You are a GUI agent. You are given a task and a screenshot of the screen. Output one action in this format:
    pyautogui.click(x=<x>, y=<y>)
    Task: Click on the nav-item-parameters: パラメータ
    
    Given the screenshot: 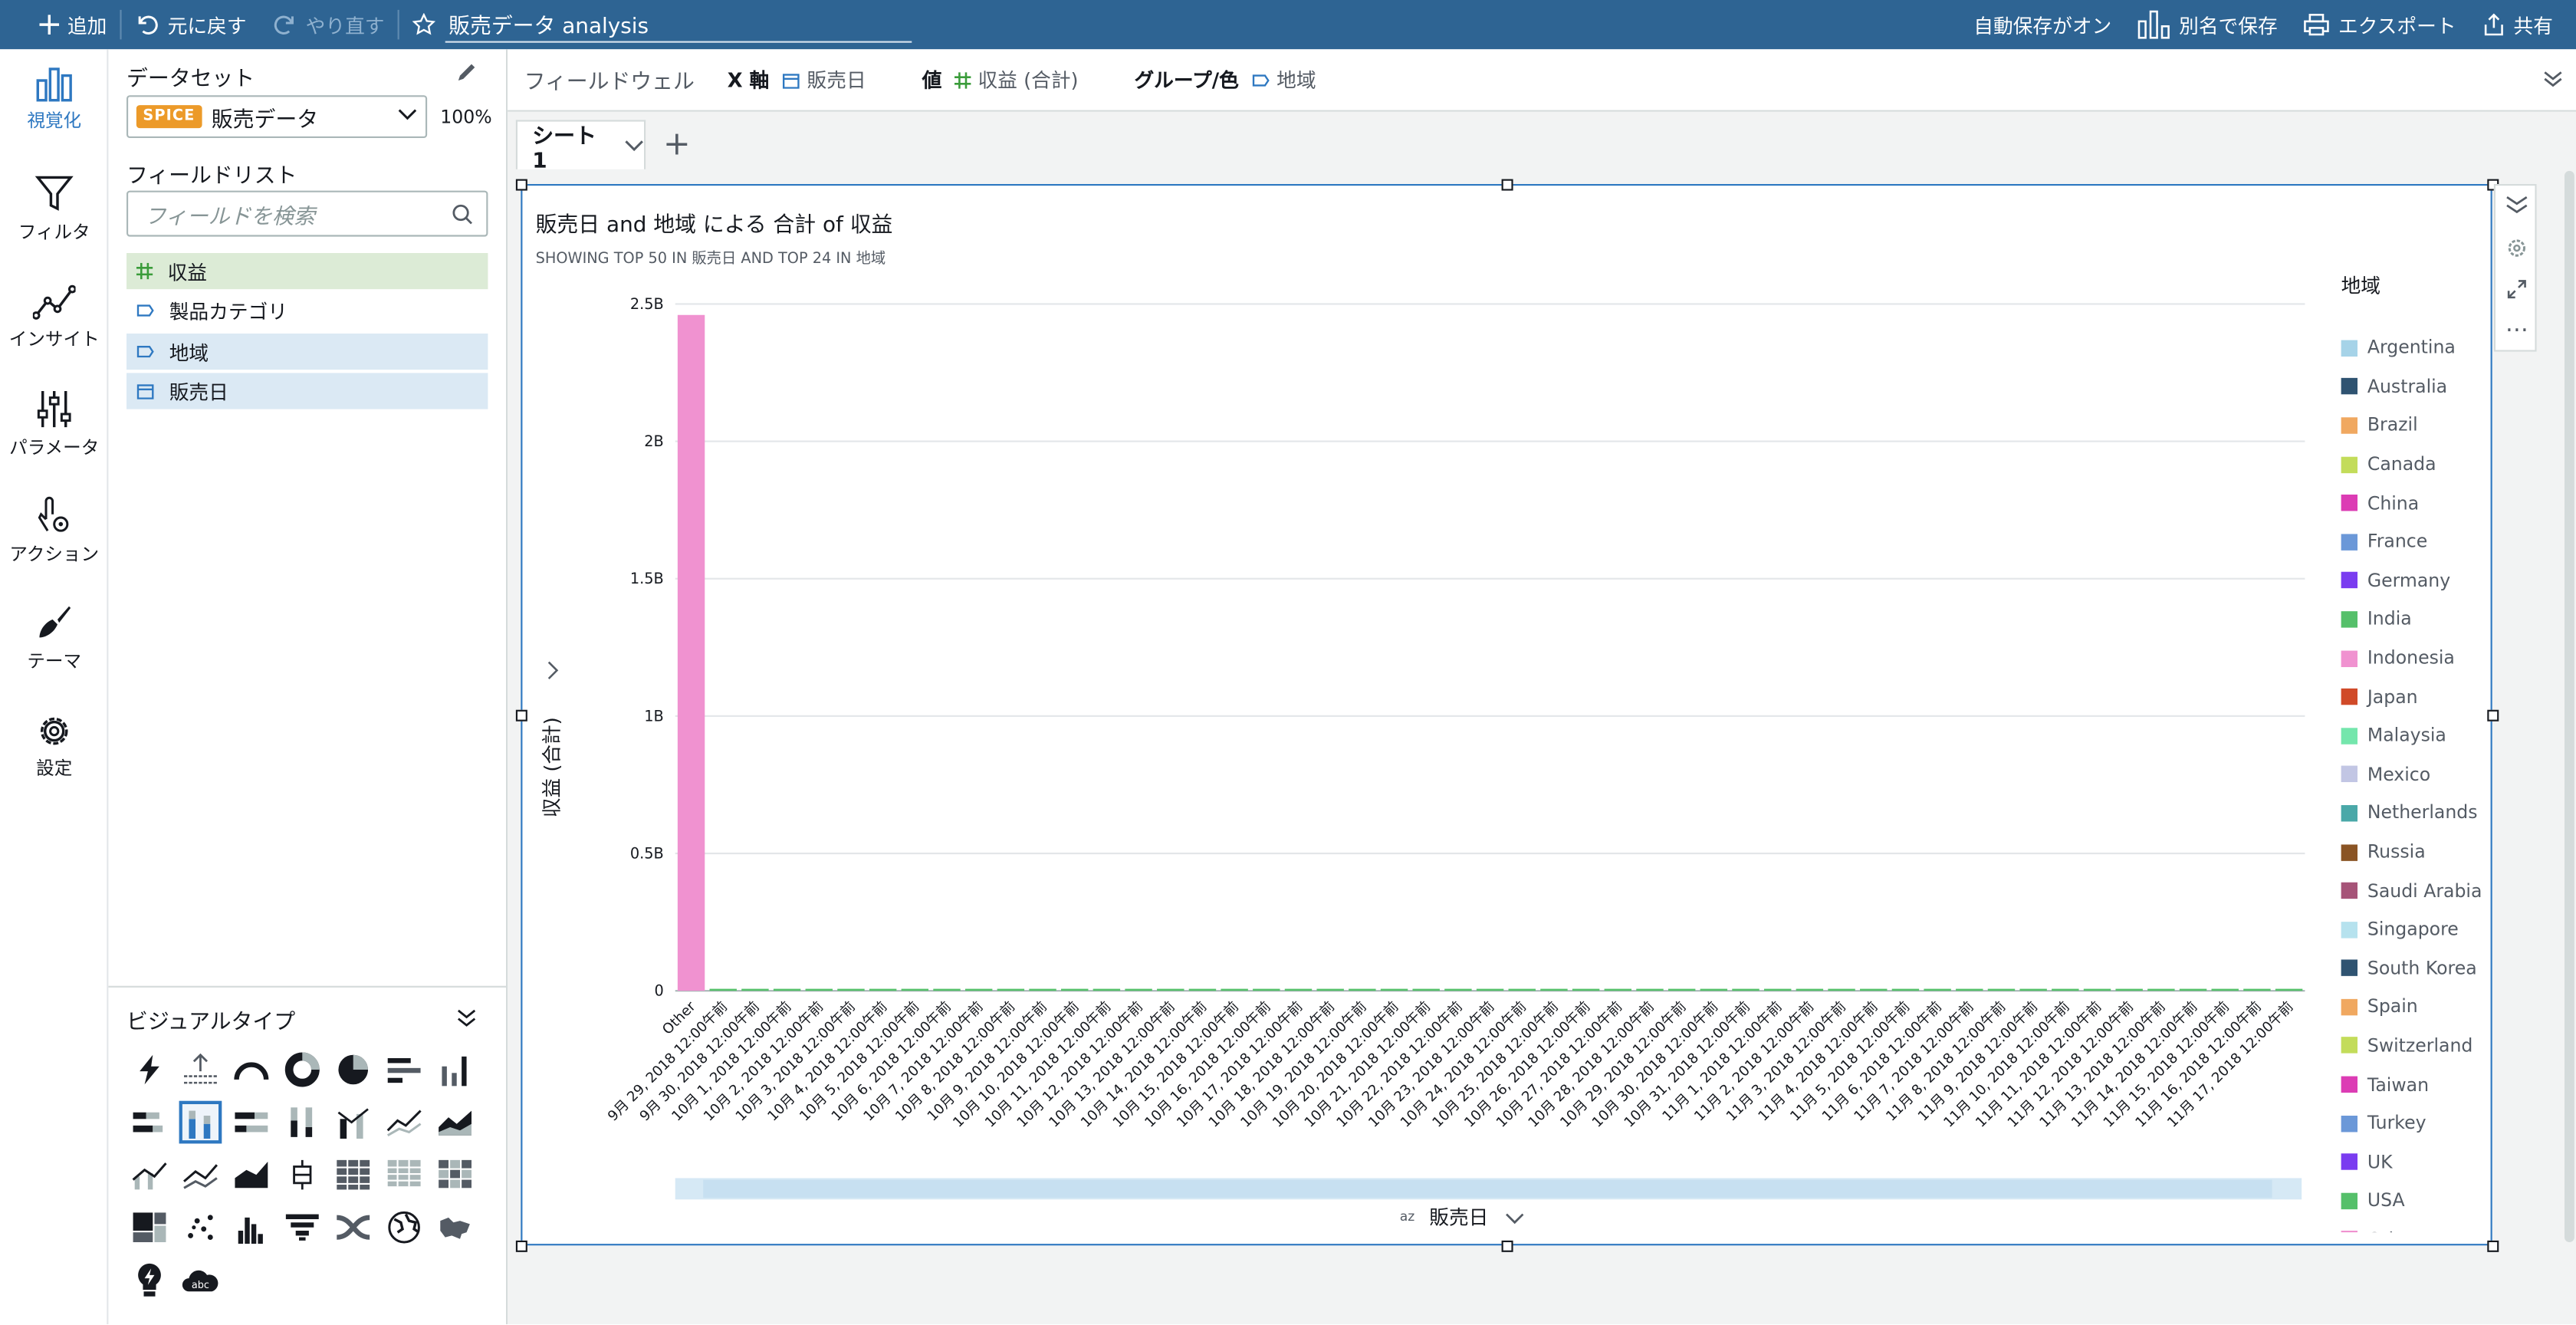 What is the action you would take?
    pyautogui.click(x=54, y=425)
    